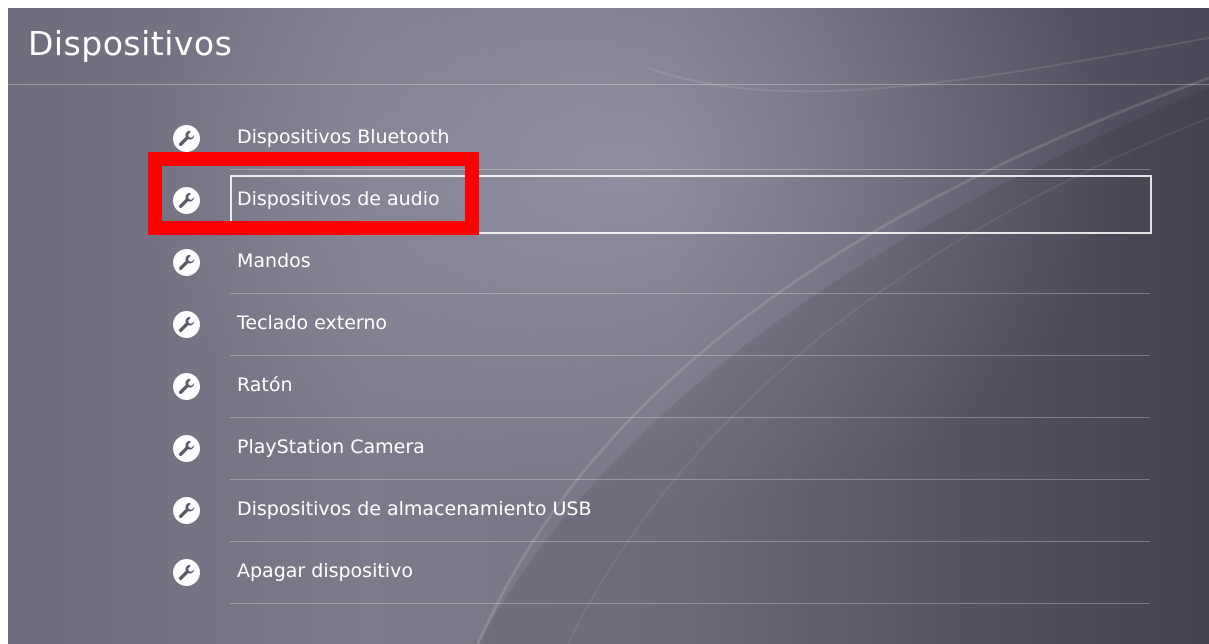 The image size is (1209, 644). What do you see at coordinates (608, 263) in the screenshot?
I see `menu-item-controllers: Mandos` at bounding box center [608, 263].